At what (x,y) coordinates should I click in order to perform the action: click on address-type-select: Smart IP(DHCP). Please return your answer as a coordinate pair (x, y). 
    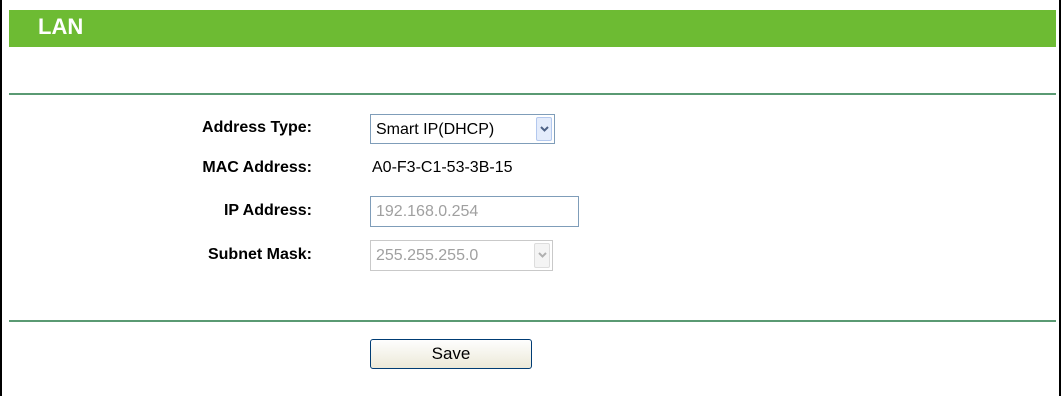
    Looking at the image, I should click on (462, 129).